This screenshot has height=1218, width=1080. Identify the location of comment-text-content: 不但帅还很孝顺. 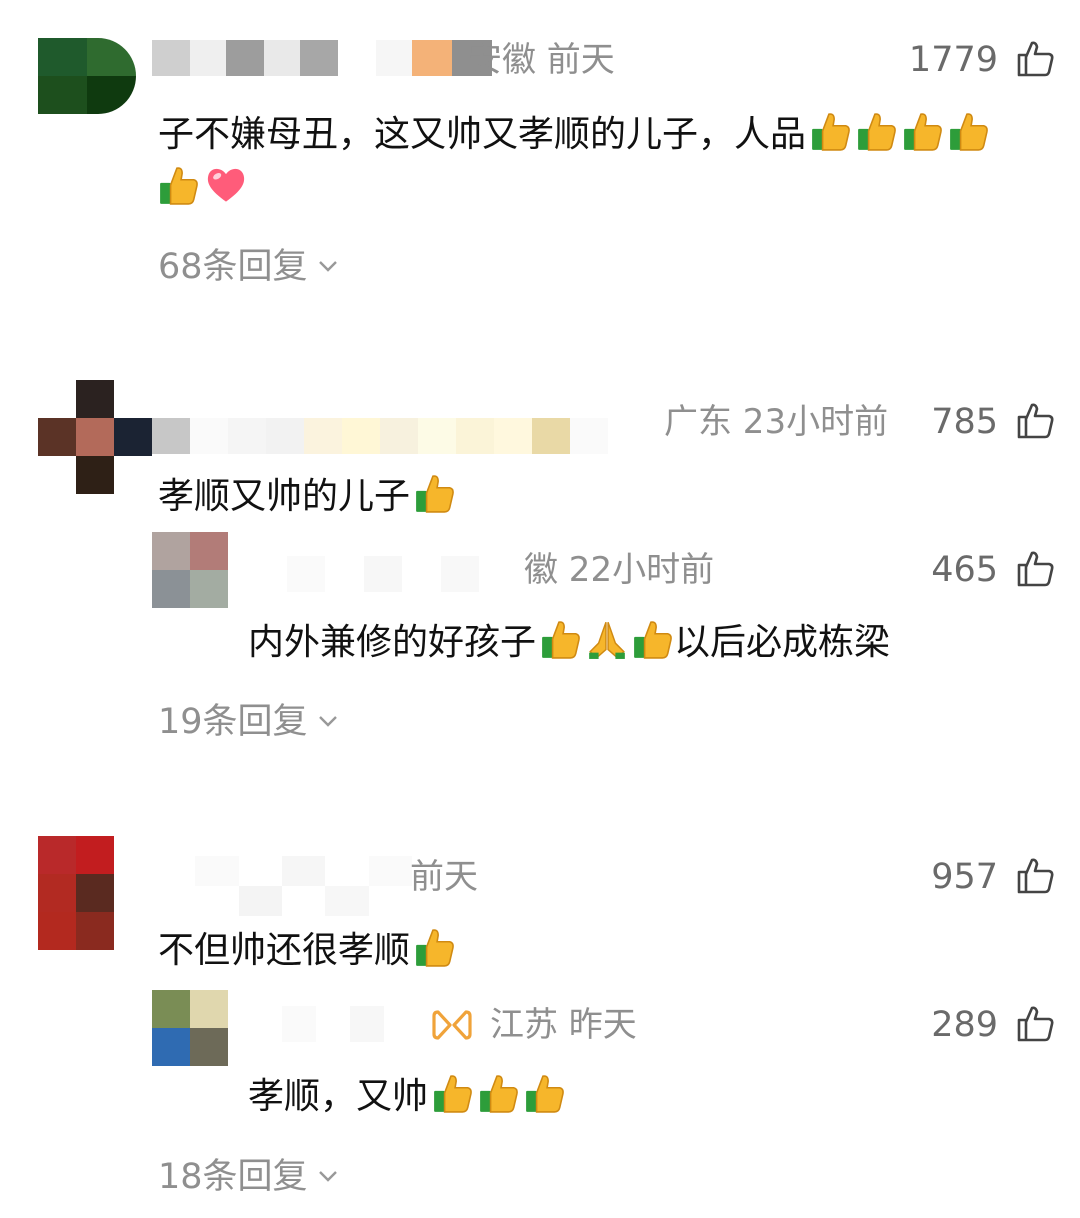
(284, 950).